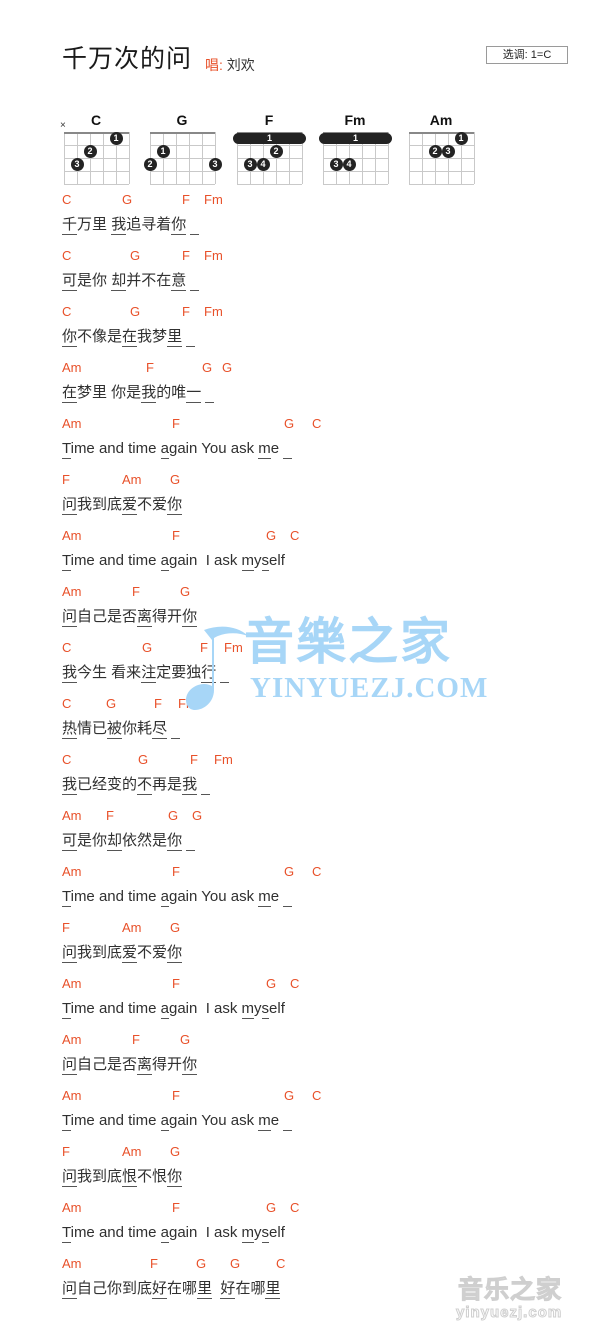 This screenshot has width=616, height=1338. Describe the element at coordinates (277, 560) in the screenshot. I see `lyric-text: elf` at that location.